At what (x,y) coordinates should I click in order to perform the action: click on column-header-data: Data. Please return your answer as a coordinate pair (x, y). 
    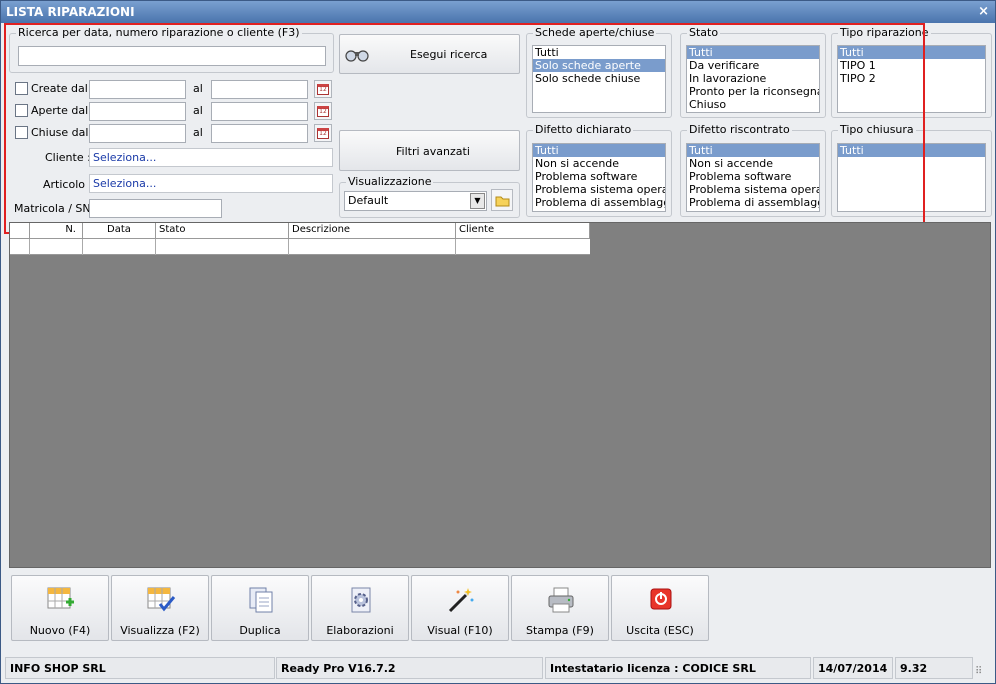
    Looking at the image, I should click on (119, 231).